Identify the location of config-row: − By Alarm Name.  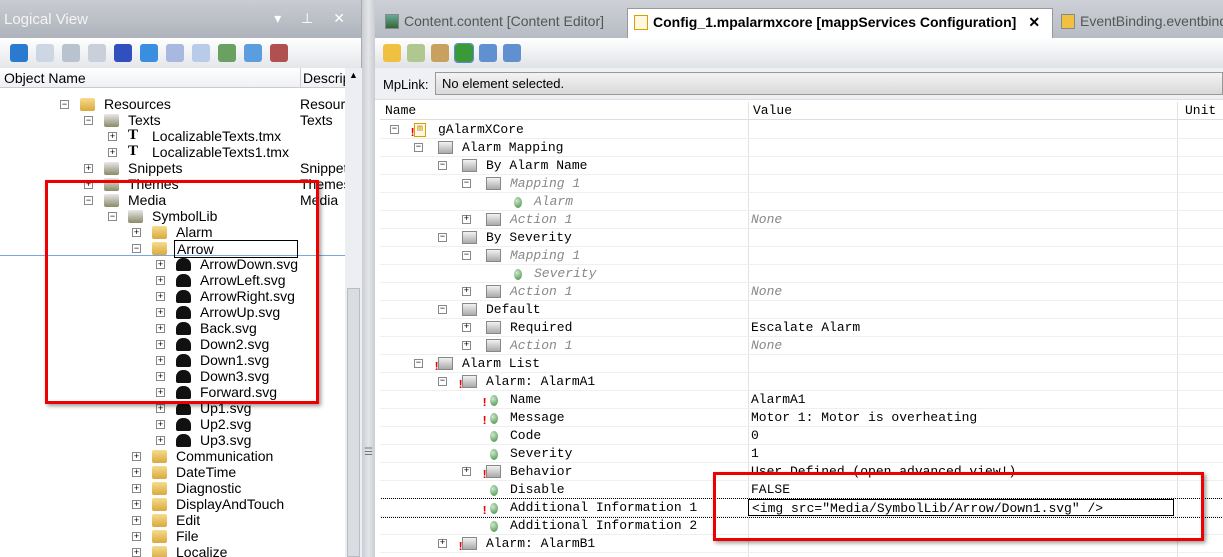
(801, 166).